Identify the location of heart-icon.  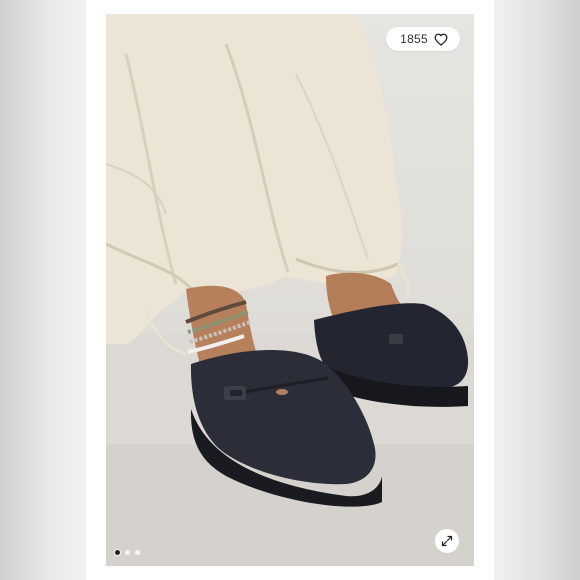
(441, 39).